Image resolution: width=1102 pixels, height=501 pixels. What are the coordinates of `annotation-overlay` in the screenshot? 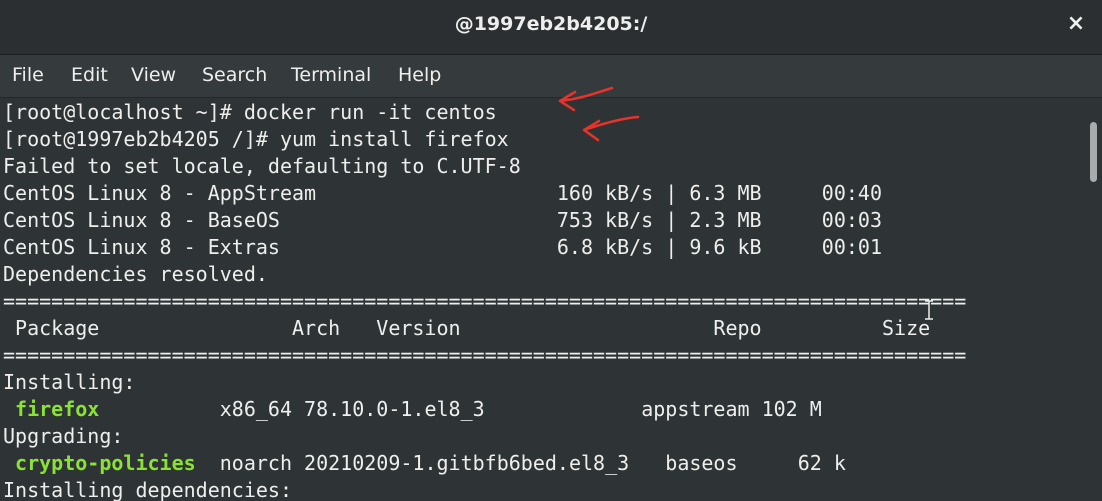 It's located at (599, 114).